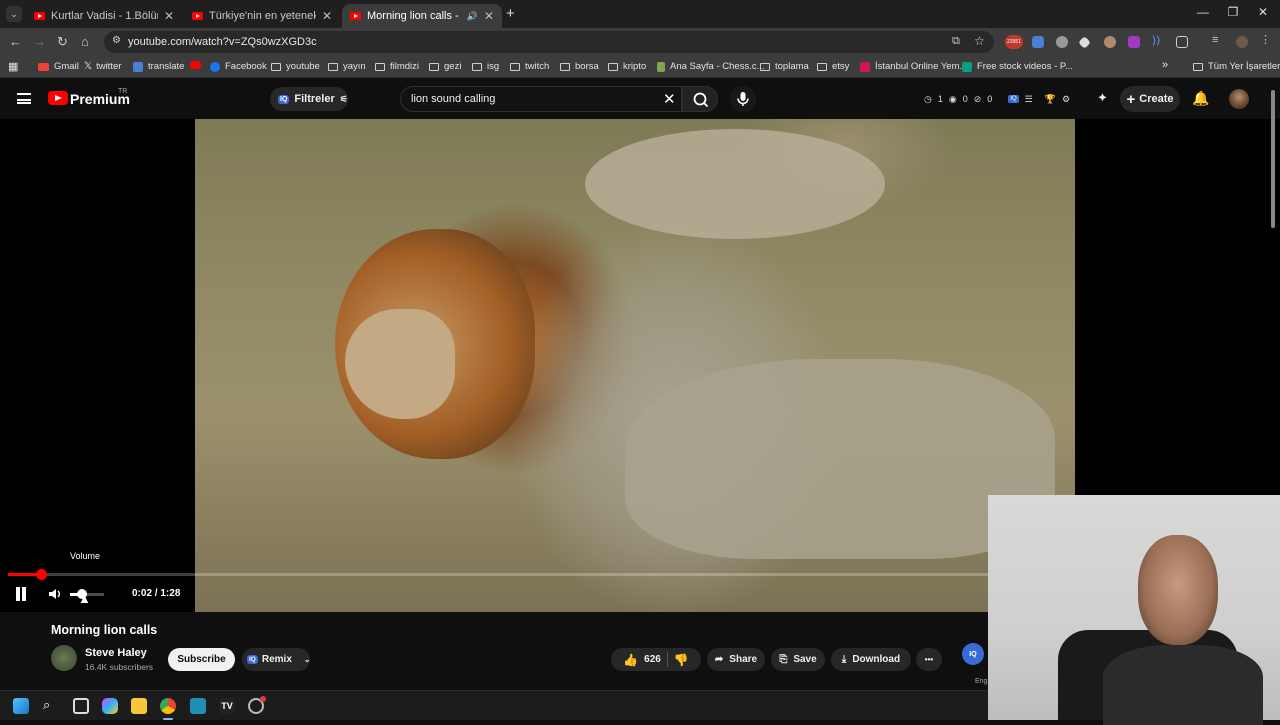  I want to click on translate-extension-icon, so click(1038, 42).